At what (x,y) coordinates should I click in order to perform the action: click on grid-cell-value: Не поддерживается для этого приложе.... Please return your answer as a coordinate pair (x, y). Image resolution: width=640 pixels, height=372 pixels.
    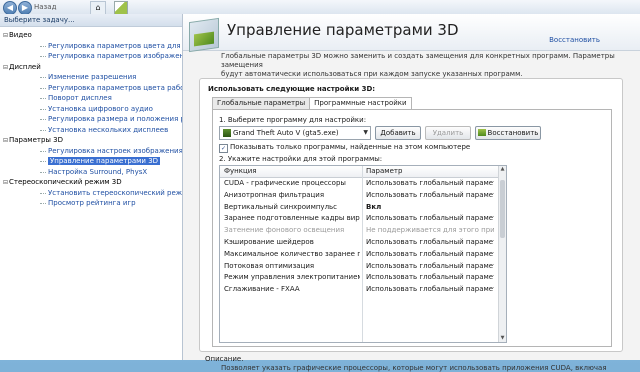
    Looking at the image, I should click on (430, 231).